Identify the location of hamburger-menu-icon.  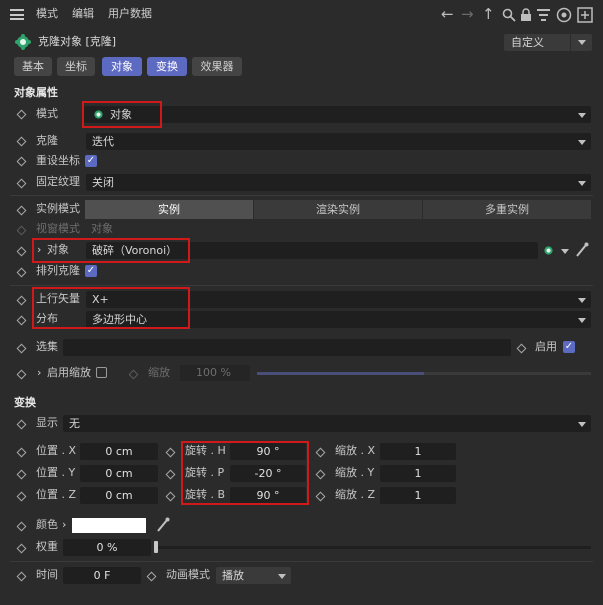
(17, 14).